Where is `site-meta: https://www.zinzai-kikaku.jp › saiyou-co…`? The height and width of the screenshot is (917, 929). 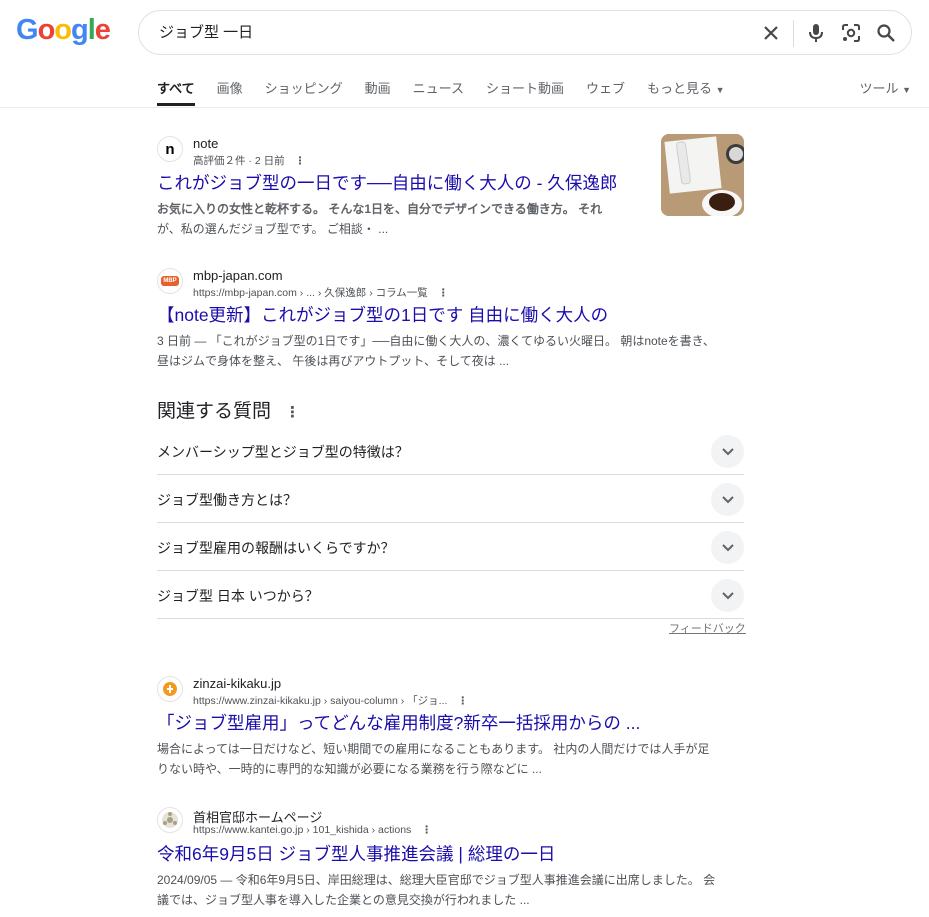
site-meta: https://www.zinzai-kikaku.jp › saiyou-co… is located at coordinates (330, 700).